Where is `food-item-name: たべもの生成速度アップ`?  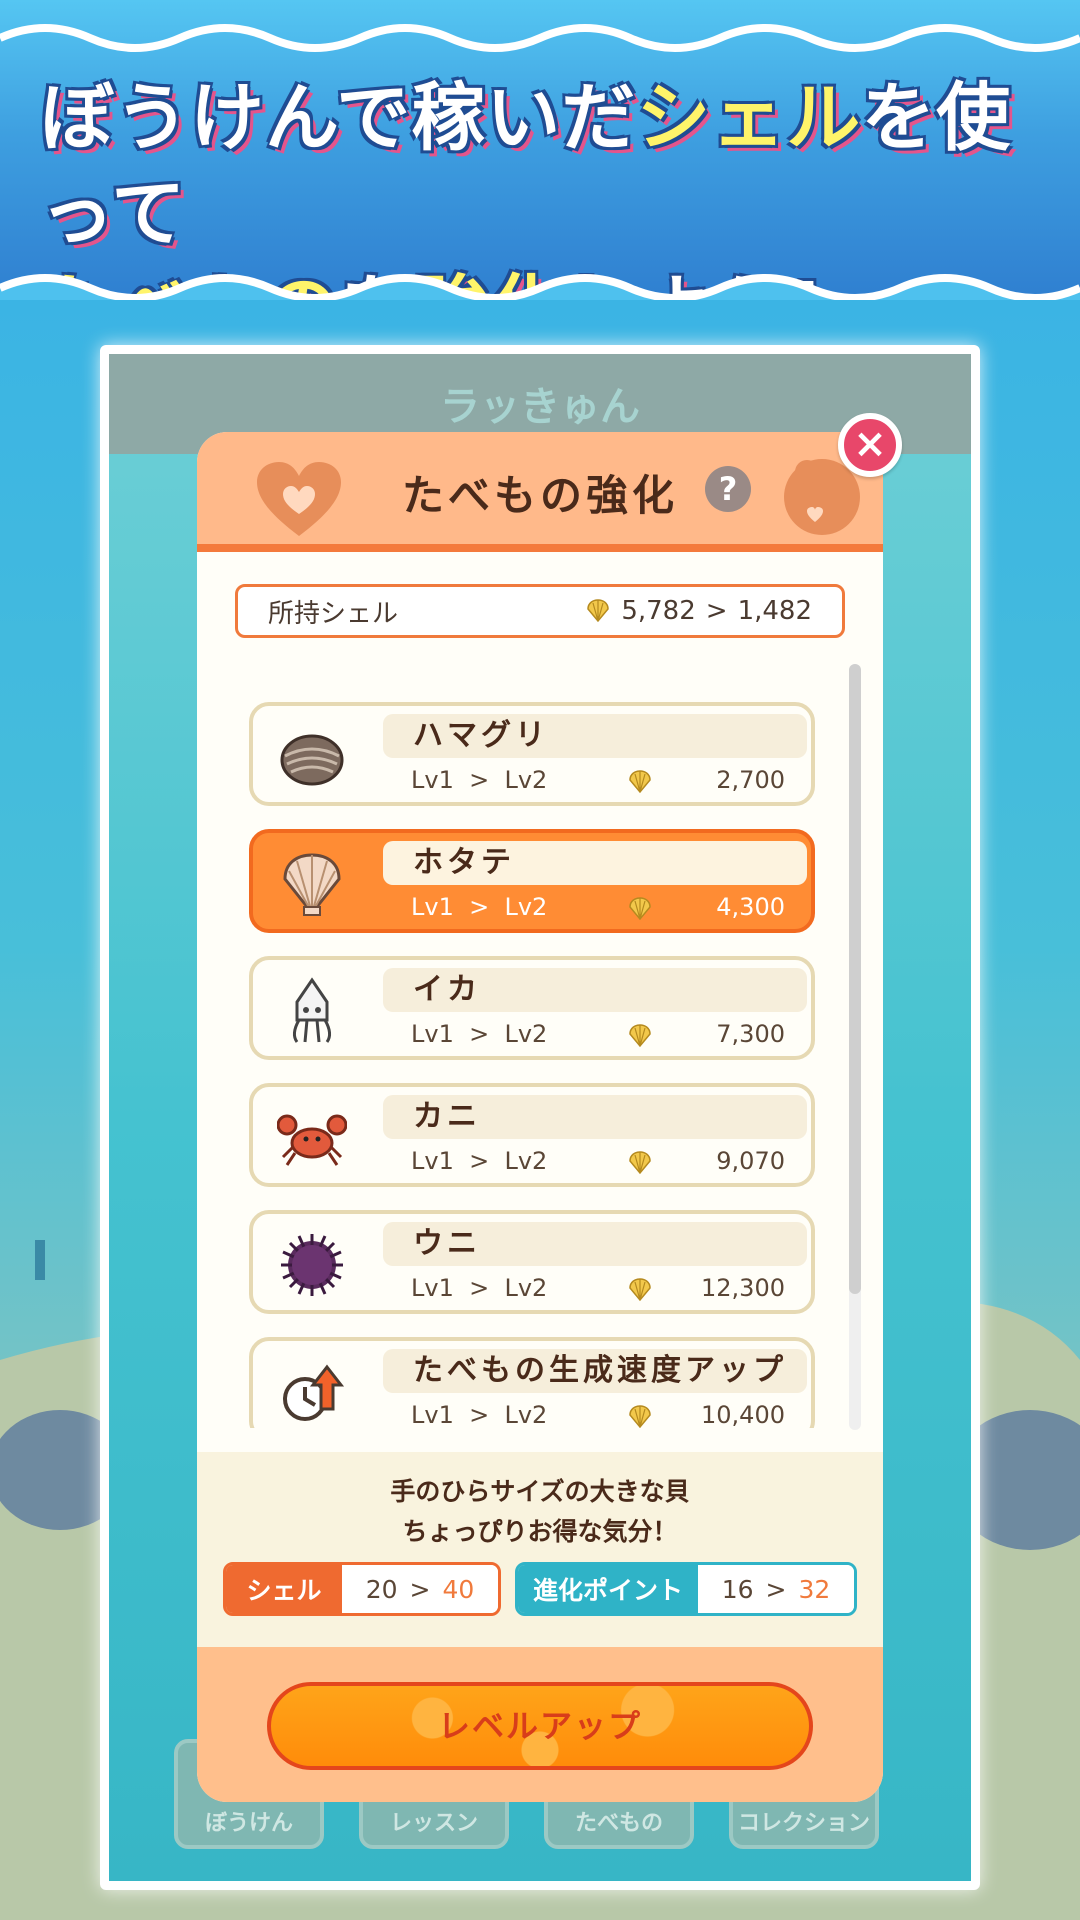
food-item-name: たべもの生成速度アップ is located at coordinates (595, 1371).